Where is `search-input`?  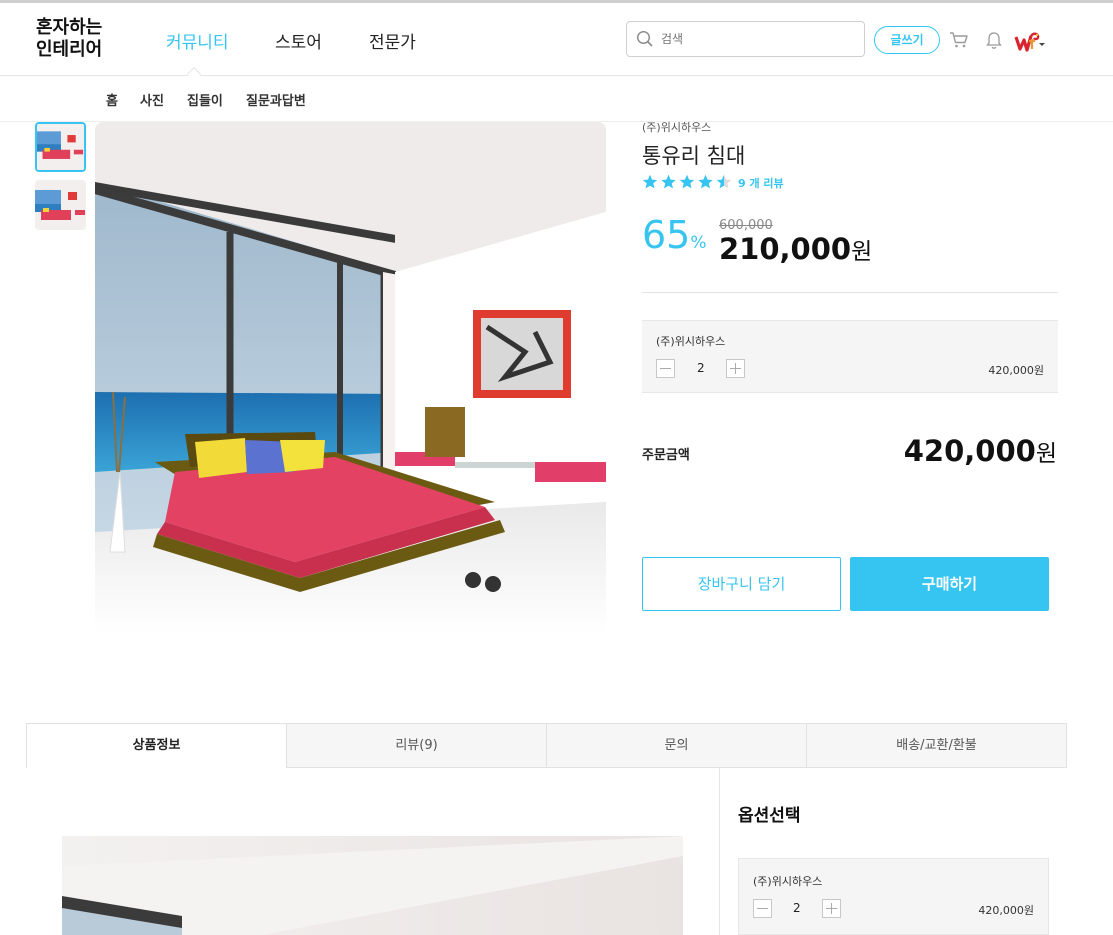
search-input is located at coordinates (758, 39).